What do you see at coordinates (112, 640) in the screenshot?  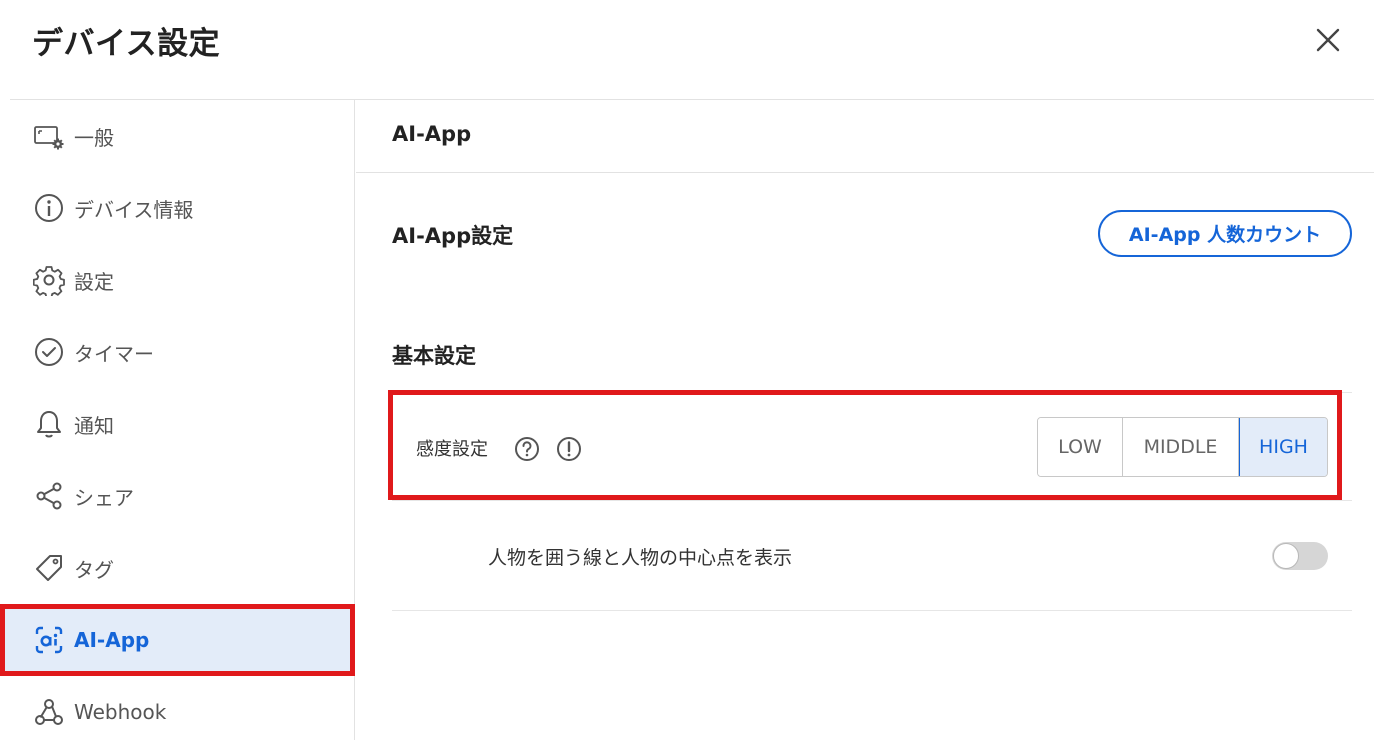 I see `sidebar-item-label: AI-App` at bounding box center [112, 640].